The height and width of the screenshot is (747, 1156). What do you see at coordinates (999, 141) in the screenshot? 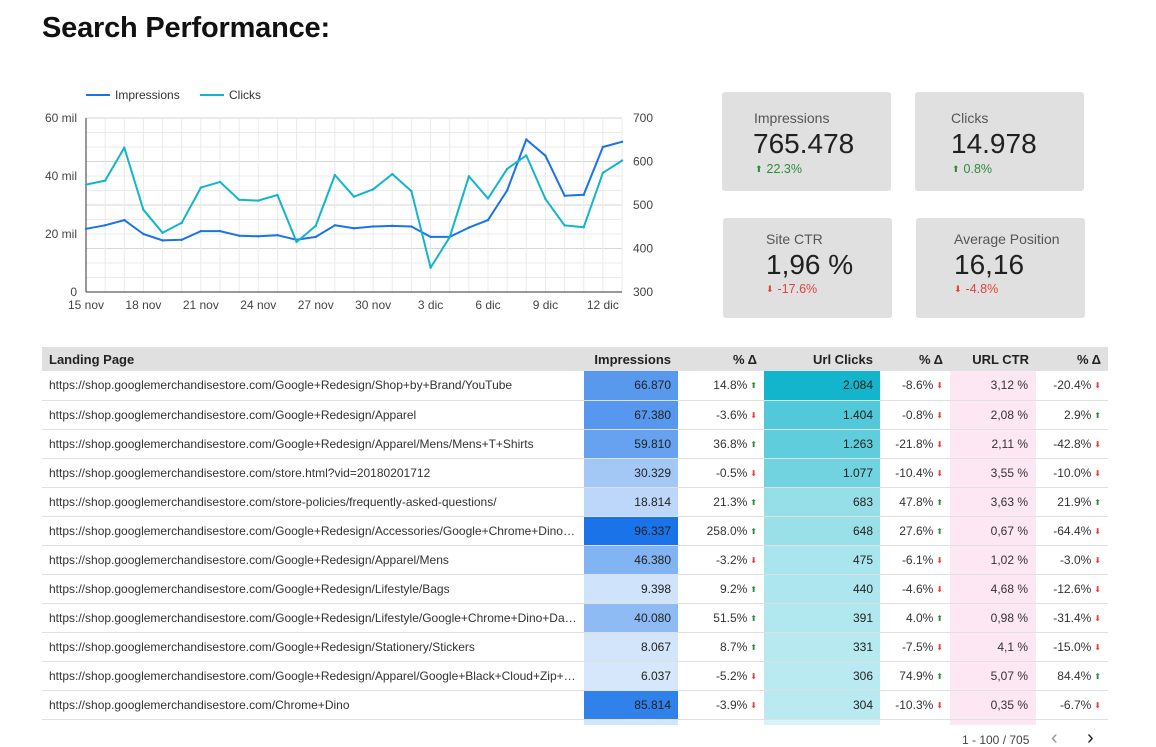
I see `scorecard-clicks: Clicks 14.978 ⬆ 0.8%` at bounding box center [999, 141].